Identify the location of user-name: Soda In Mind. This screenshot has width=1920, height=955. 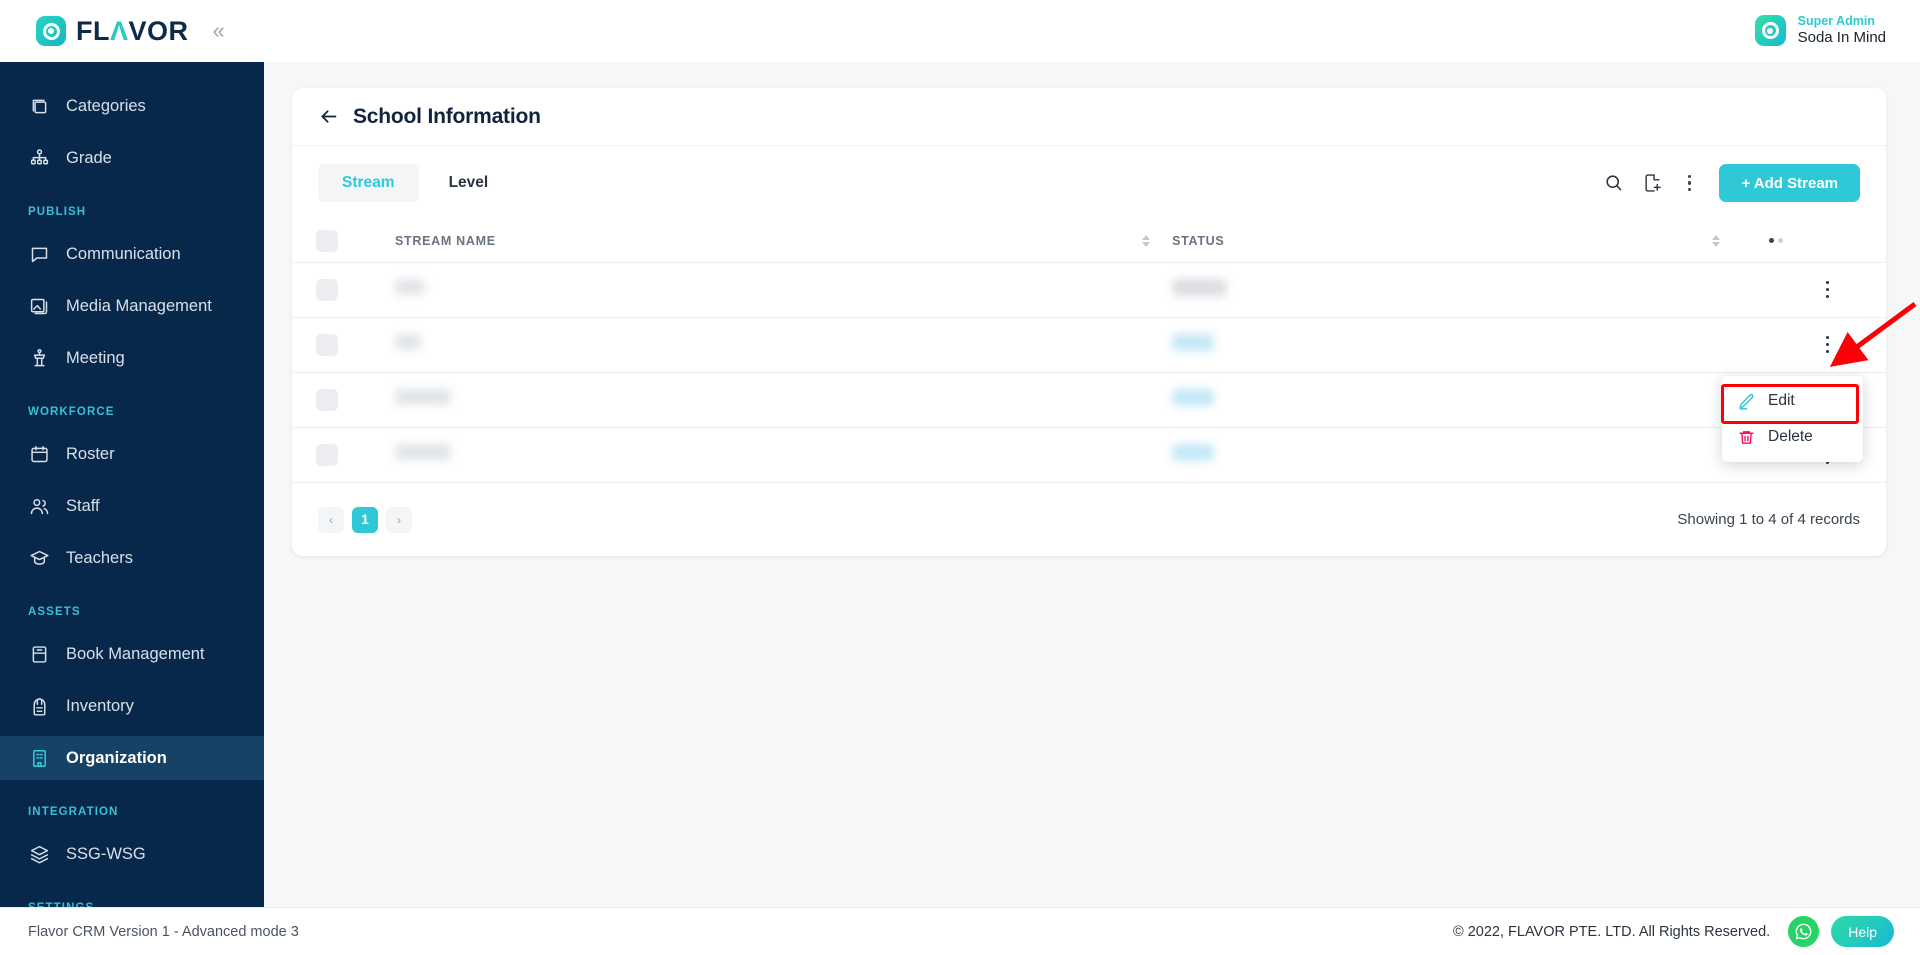
(1841, 38).